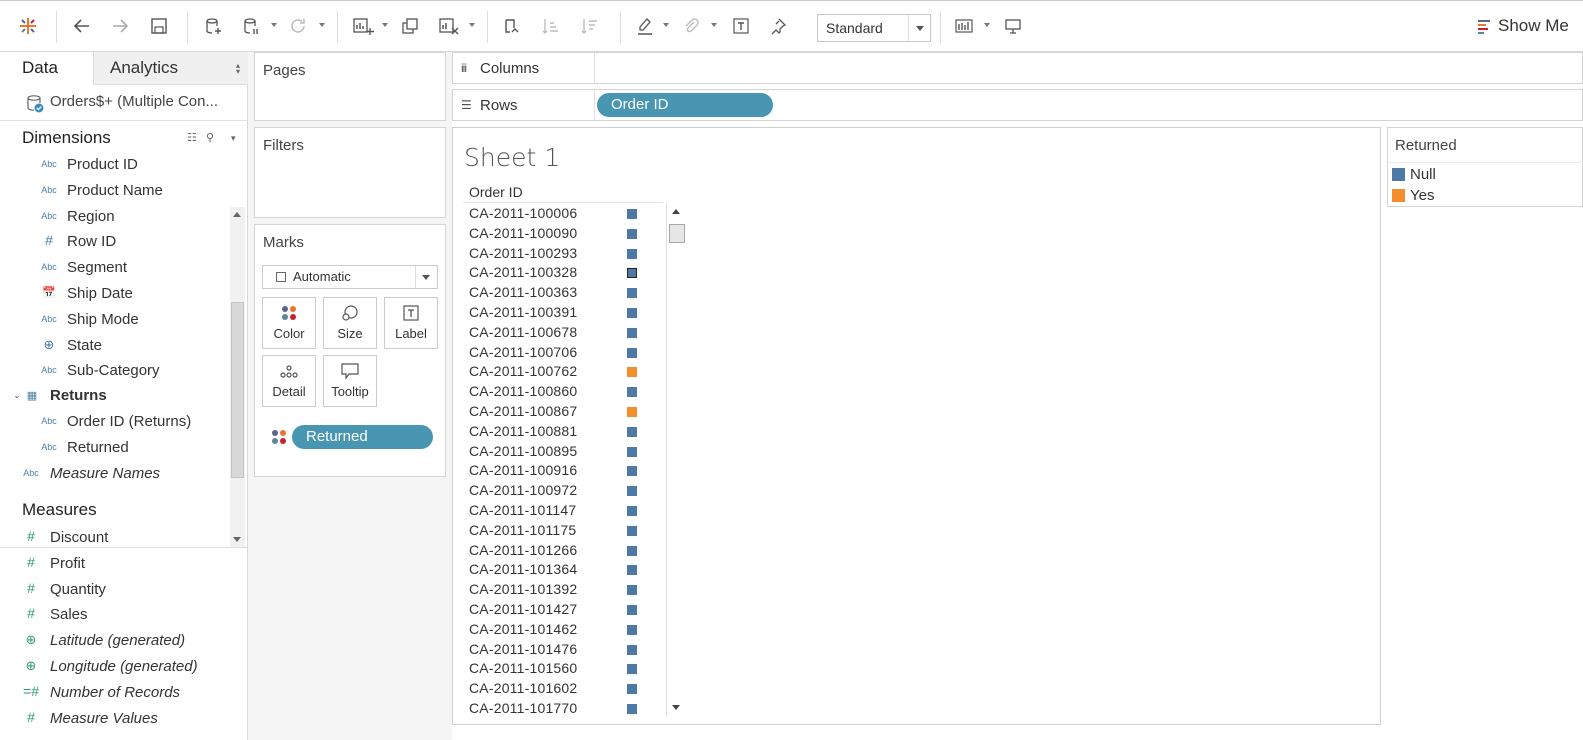 The image size is (1583, 740). I want to click on redo-icon, so click(120, 26).